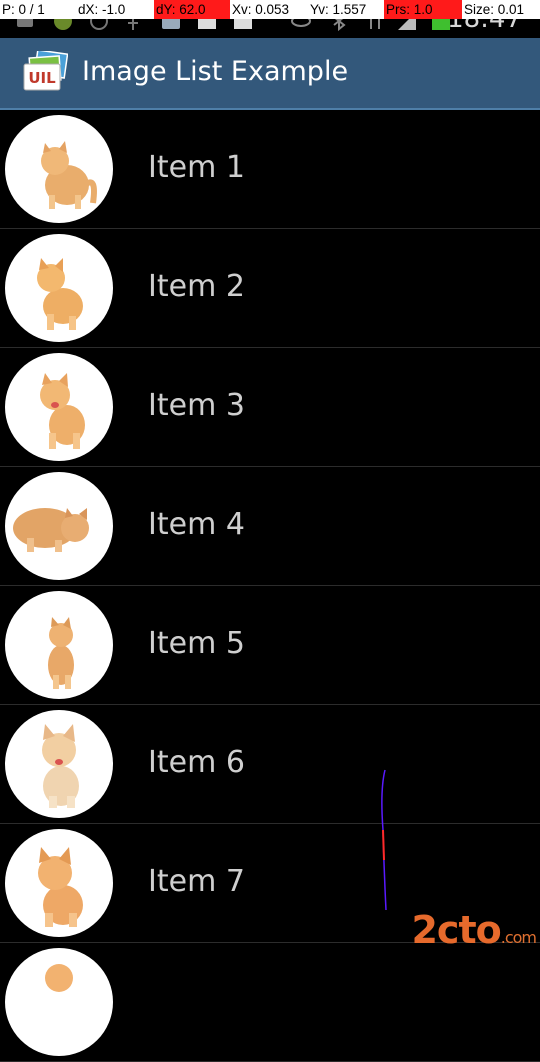 Image resolution: width=540 pixels, height=1062 pixels. I want to click on uil-logo-icon: UIL, so click(45, 72).